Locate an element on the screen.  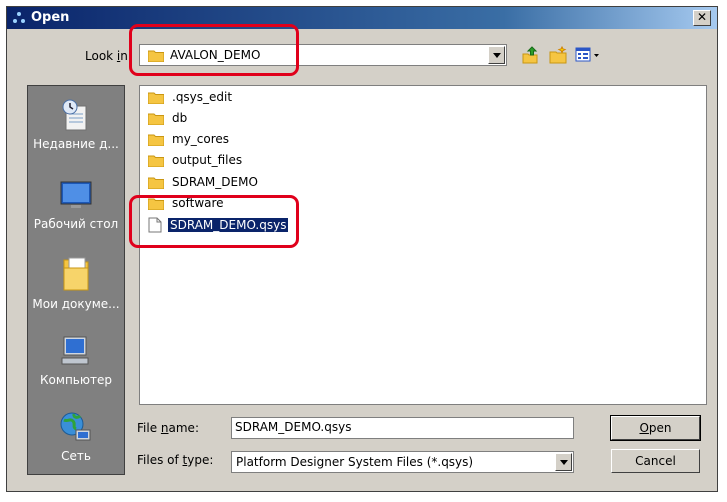
title-bar: Open ✕ is located at coordinates (362, 18).